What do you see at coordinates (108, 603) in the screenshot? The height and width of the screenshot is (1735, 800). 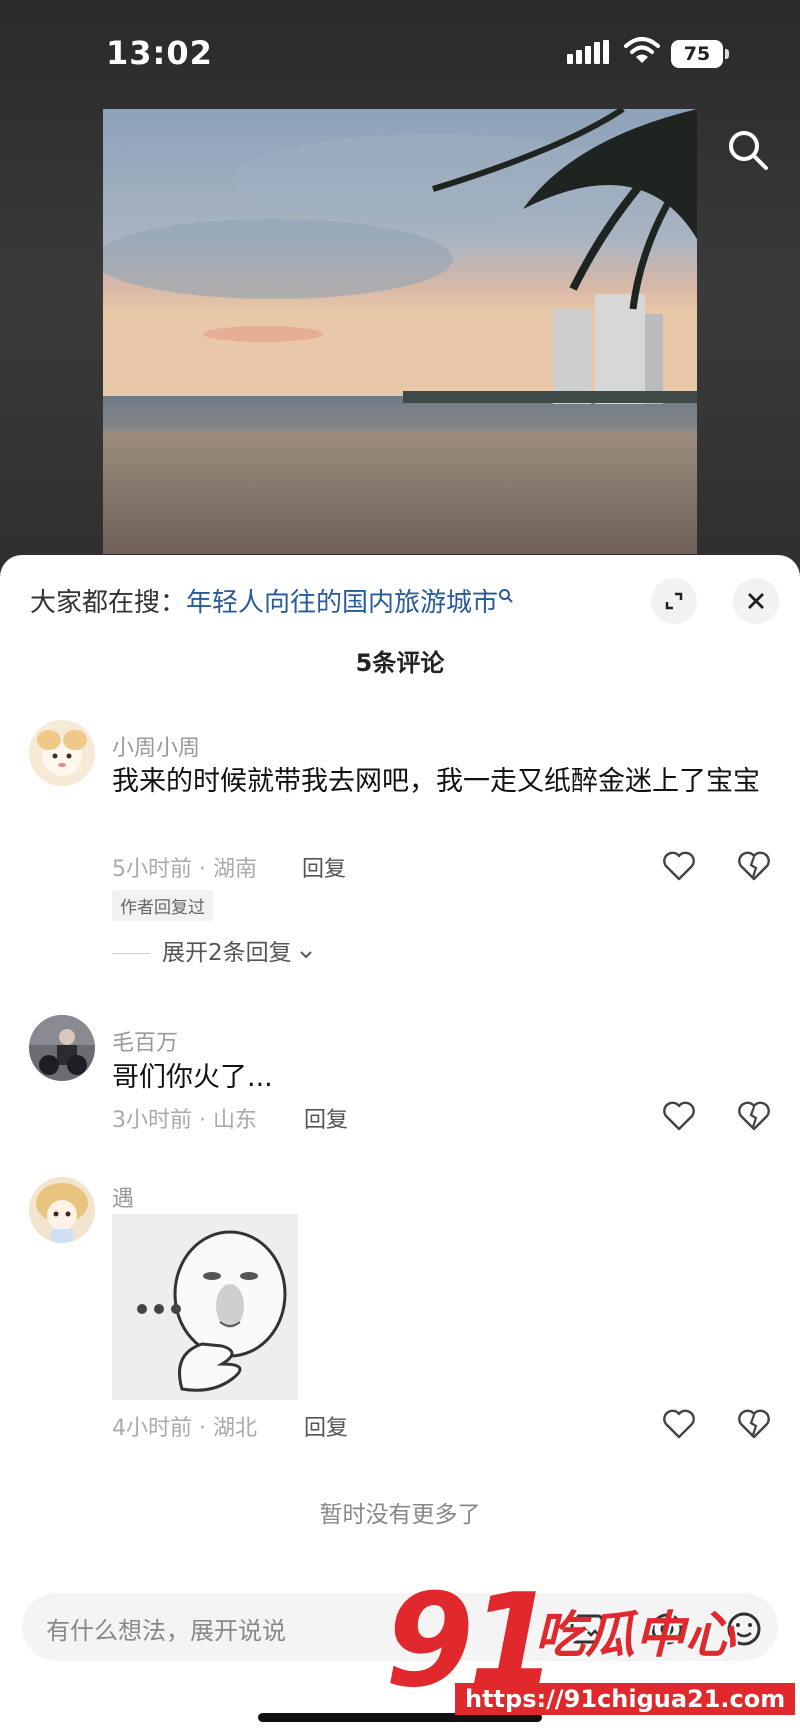 I see `trending-prefix: 大家都在搜：` at bounding box center [108, 603].